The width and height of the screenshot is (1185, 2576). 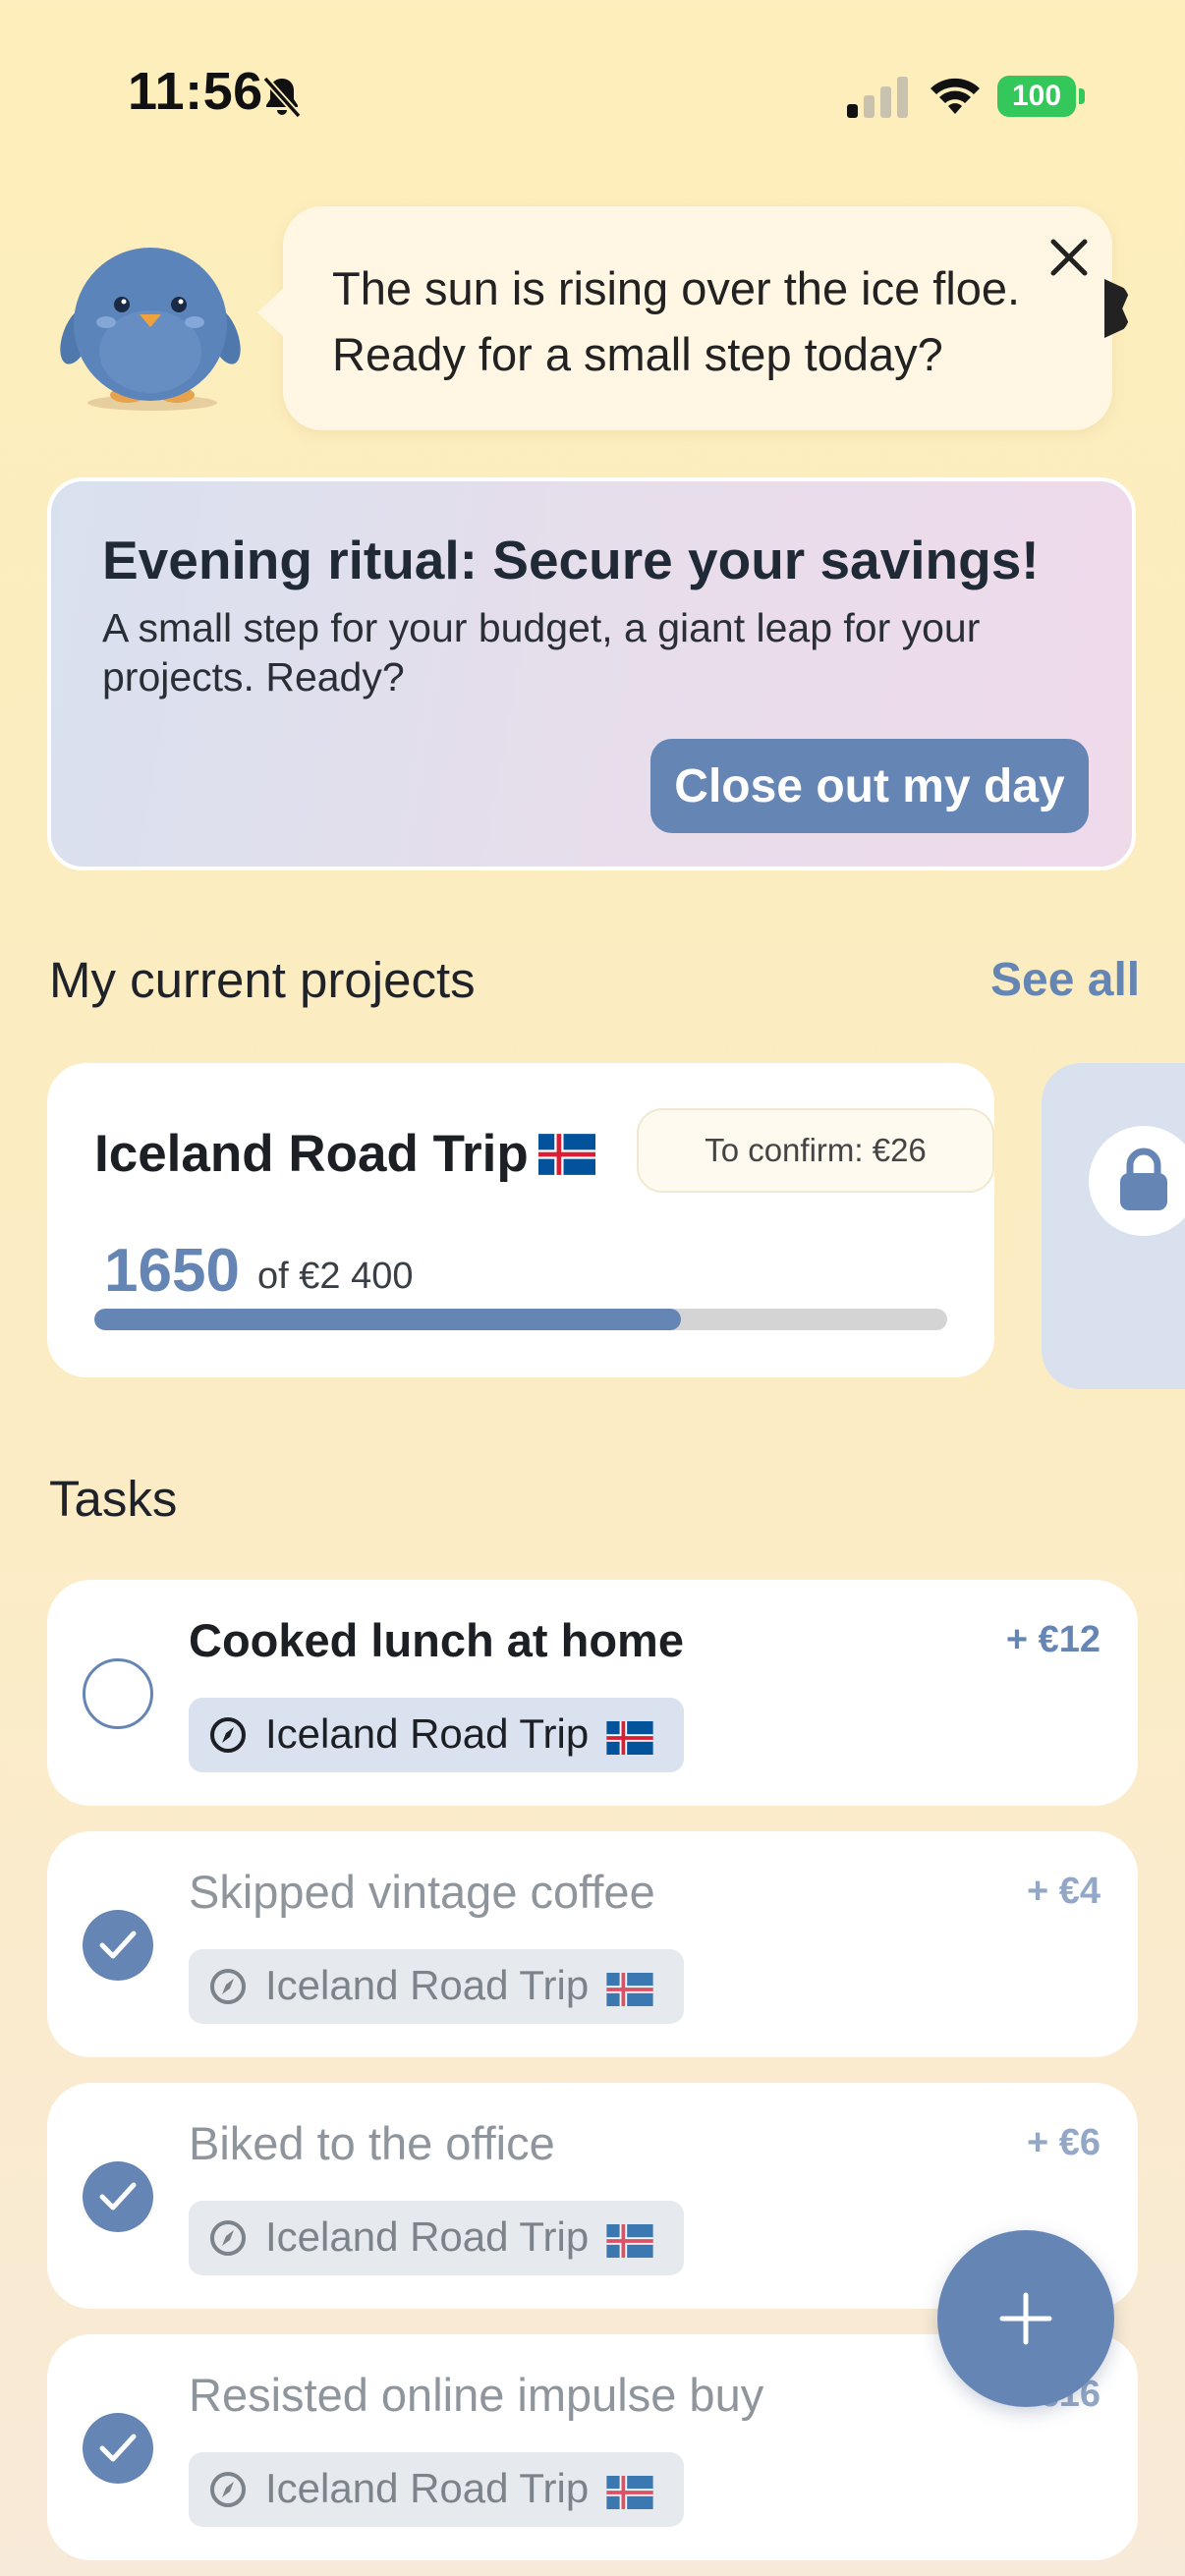 I want to click on to-confirm-badge: To confirm: €26, so click(x=816, y=1150).